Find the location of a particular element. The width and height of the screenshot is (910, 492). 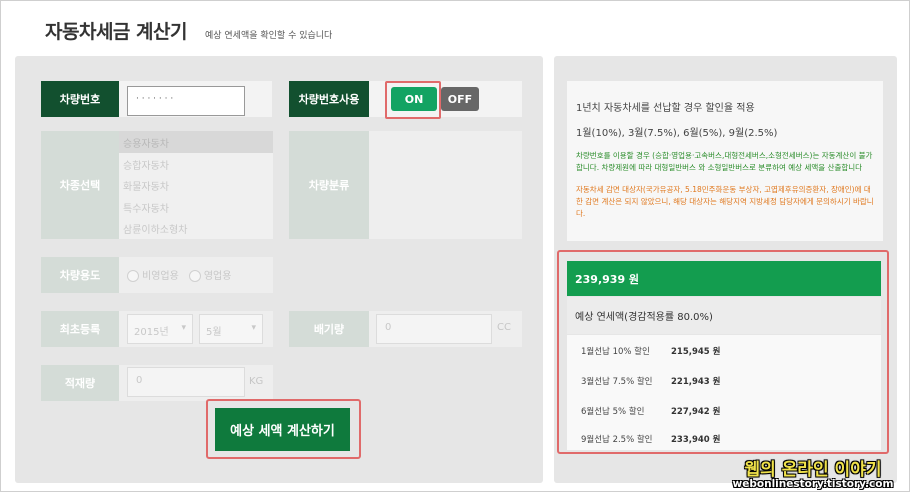

vehicle-type-item: 화물자동차 is located at coordinates (196, 185).